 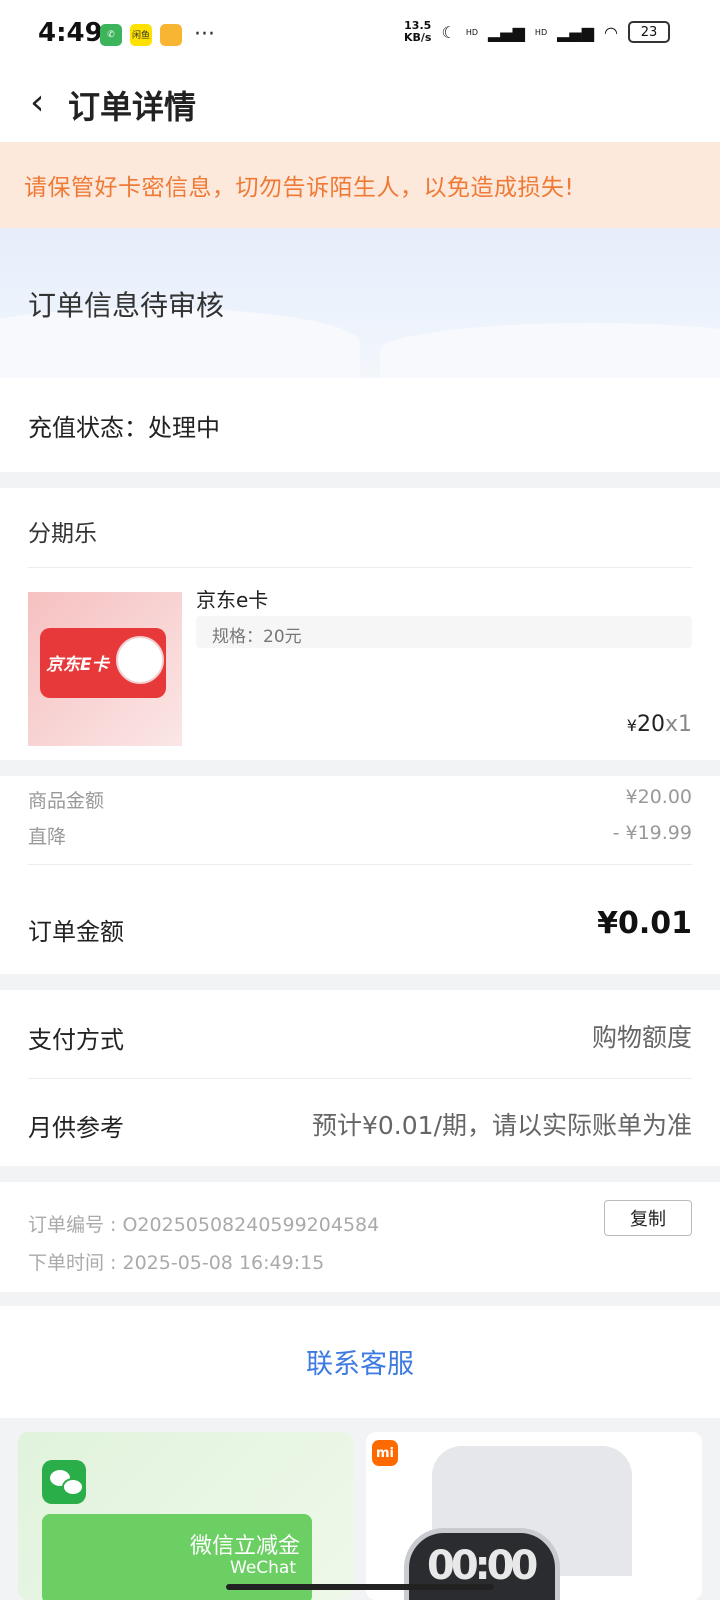 What do you see at coordinates (76, 1128) in the screenshot?
I see `monthly-payment-label: 月供参考` at bounding box center [76, 1128].